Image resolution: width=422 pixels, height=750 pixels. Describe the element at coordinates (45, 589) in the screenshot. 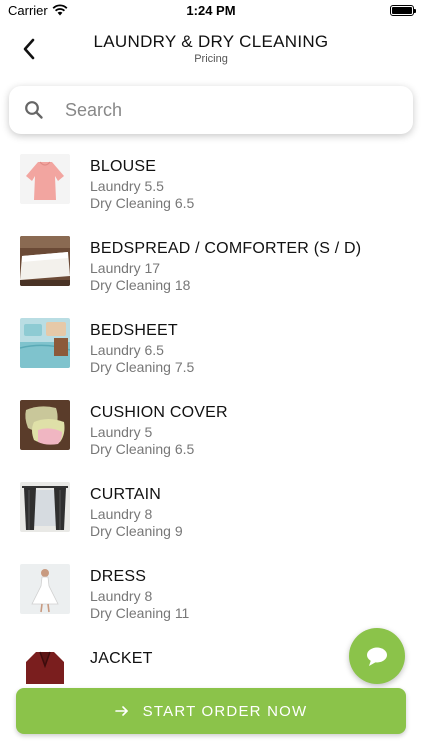

I see `dress-image` at that location.